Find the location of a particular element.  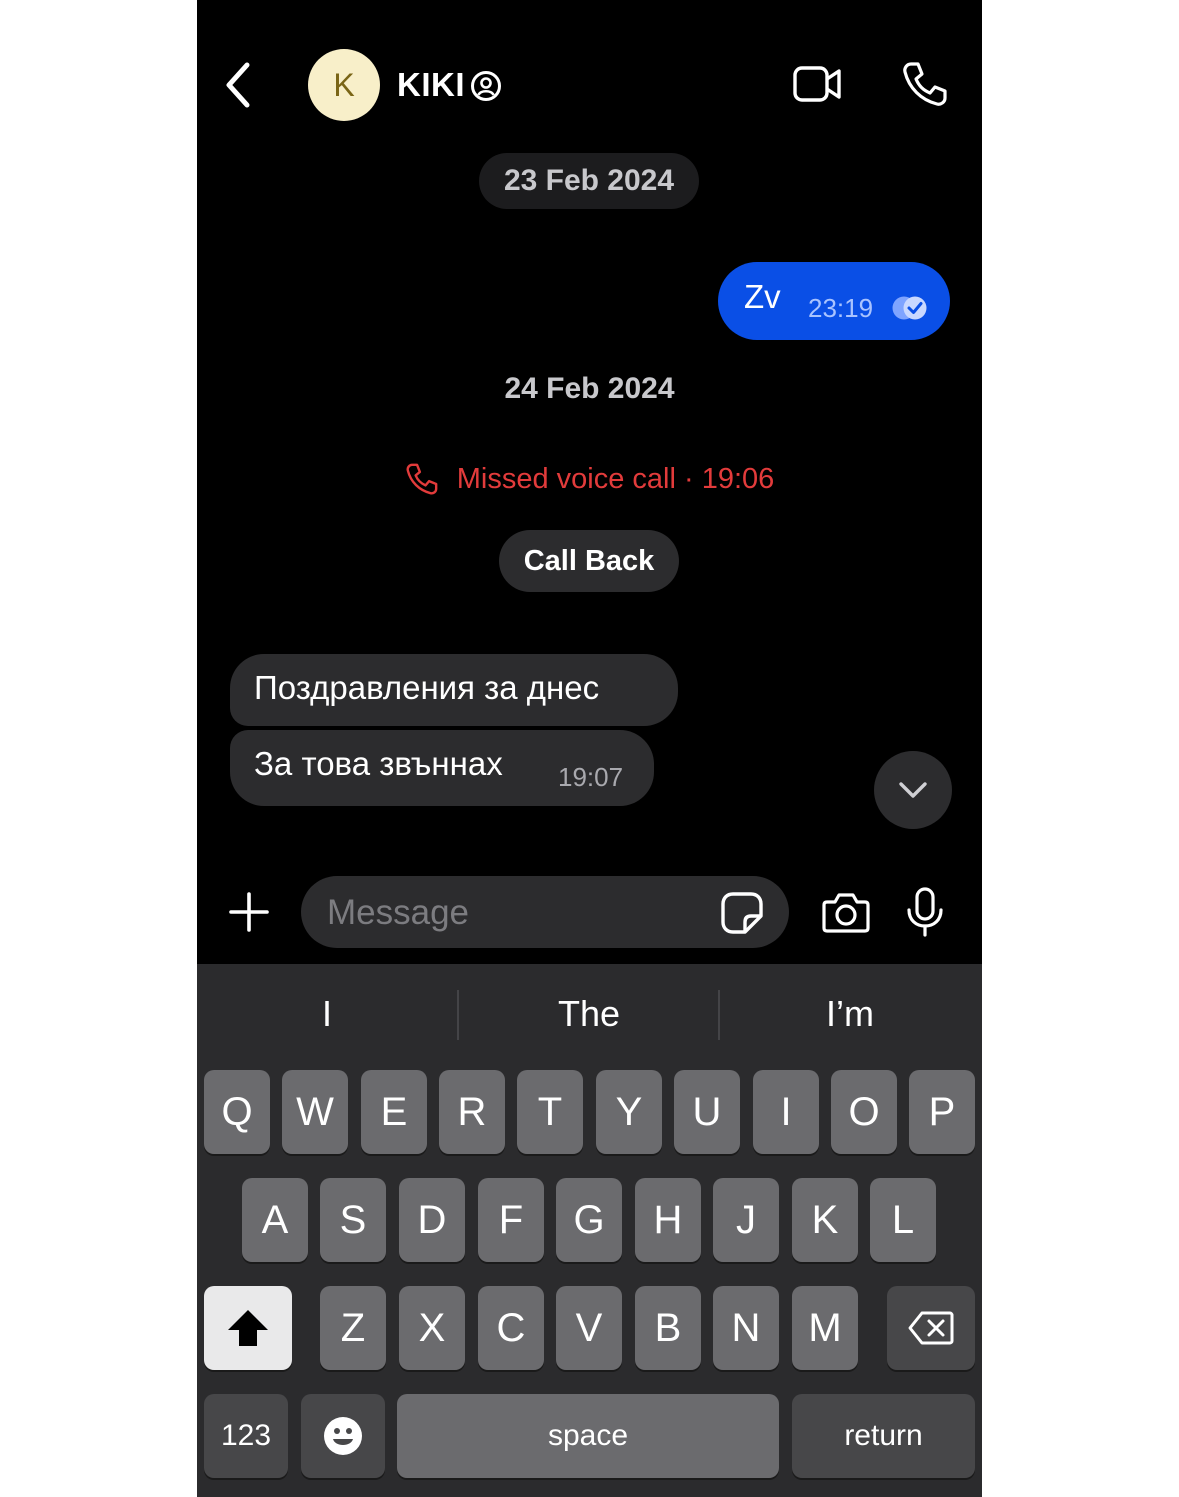

attach-plus-button is located at coordinates (249, 912).